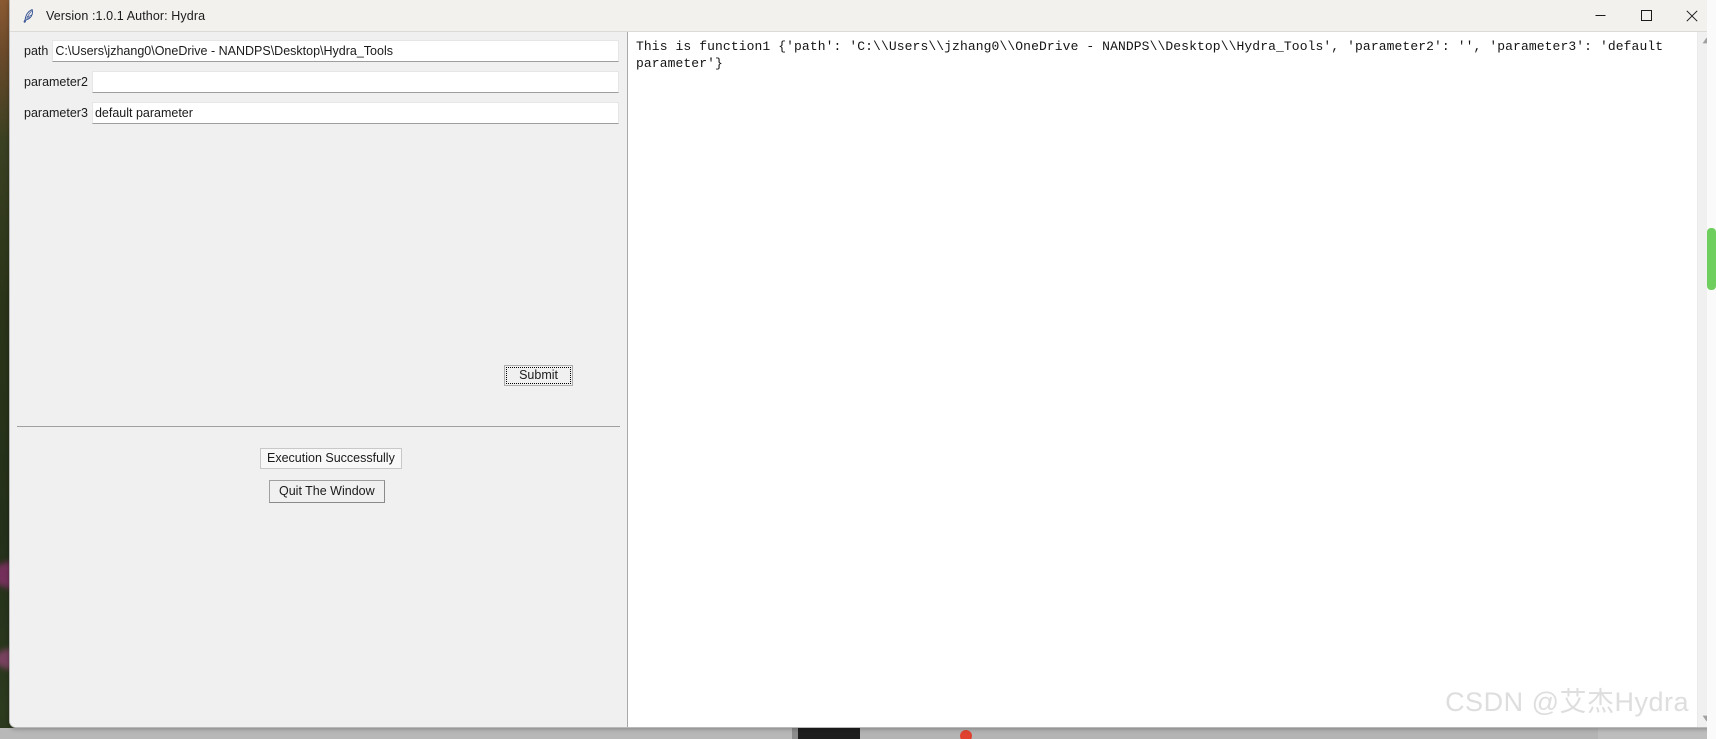  I want to click on close-icon, so click(1692, 15).